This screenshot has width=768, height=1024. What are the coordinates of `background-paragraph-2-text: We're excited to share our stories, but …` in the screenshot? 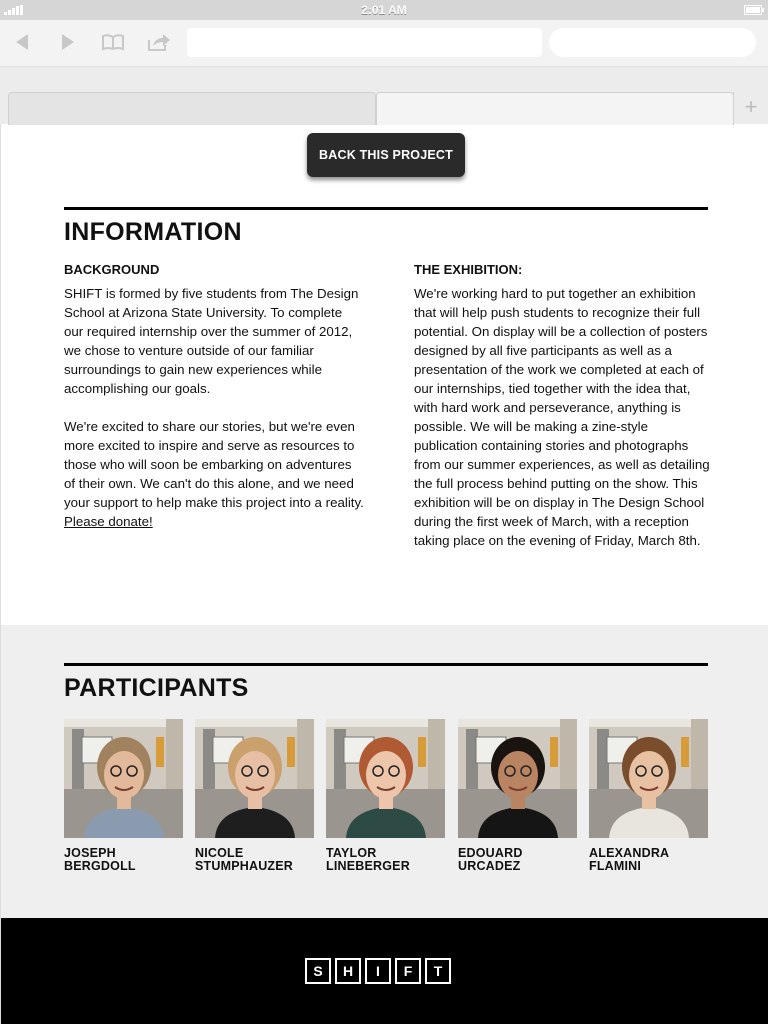 It's located at (214, 464).